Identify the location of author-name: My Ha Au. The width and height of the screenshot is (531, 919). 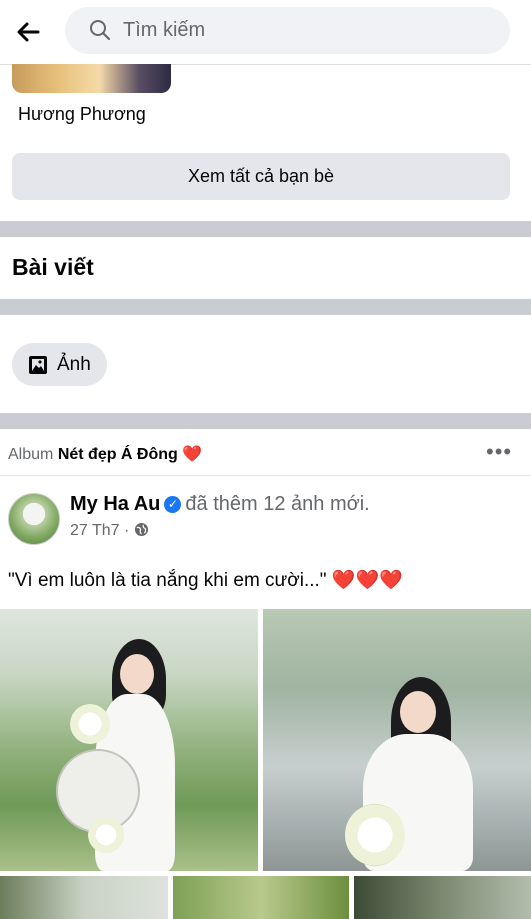
(115, 504).